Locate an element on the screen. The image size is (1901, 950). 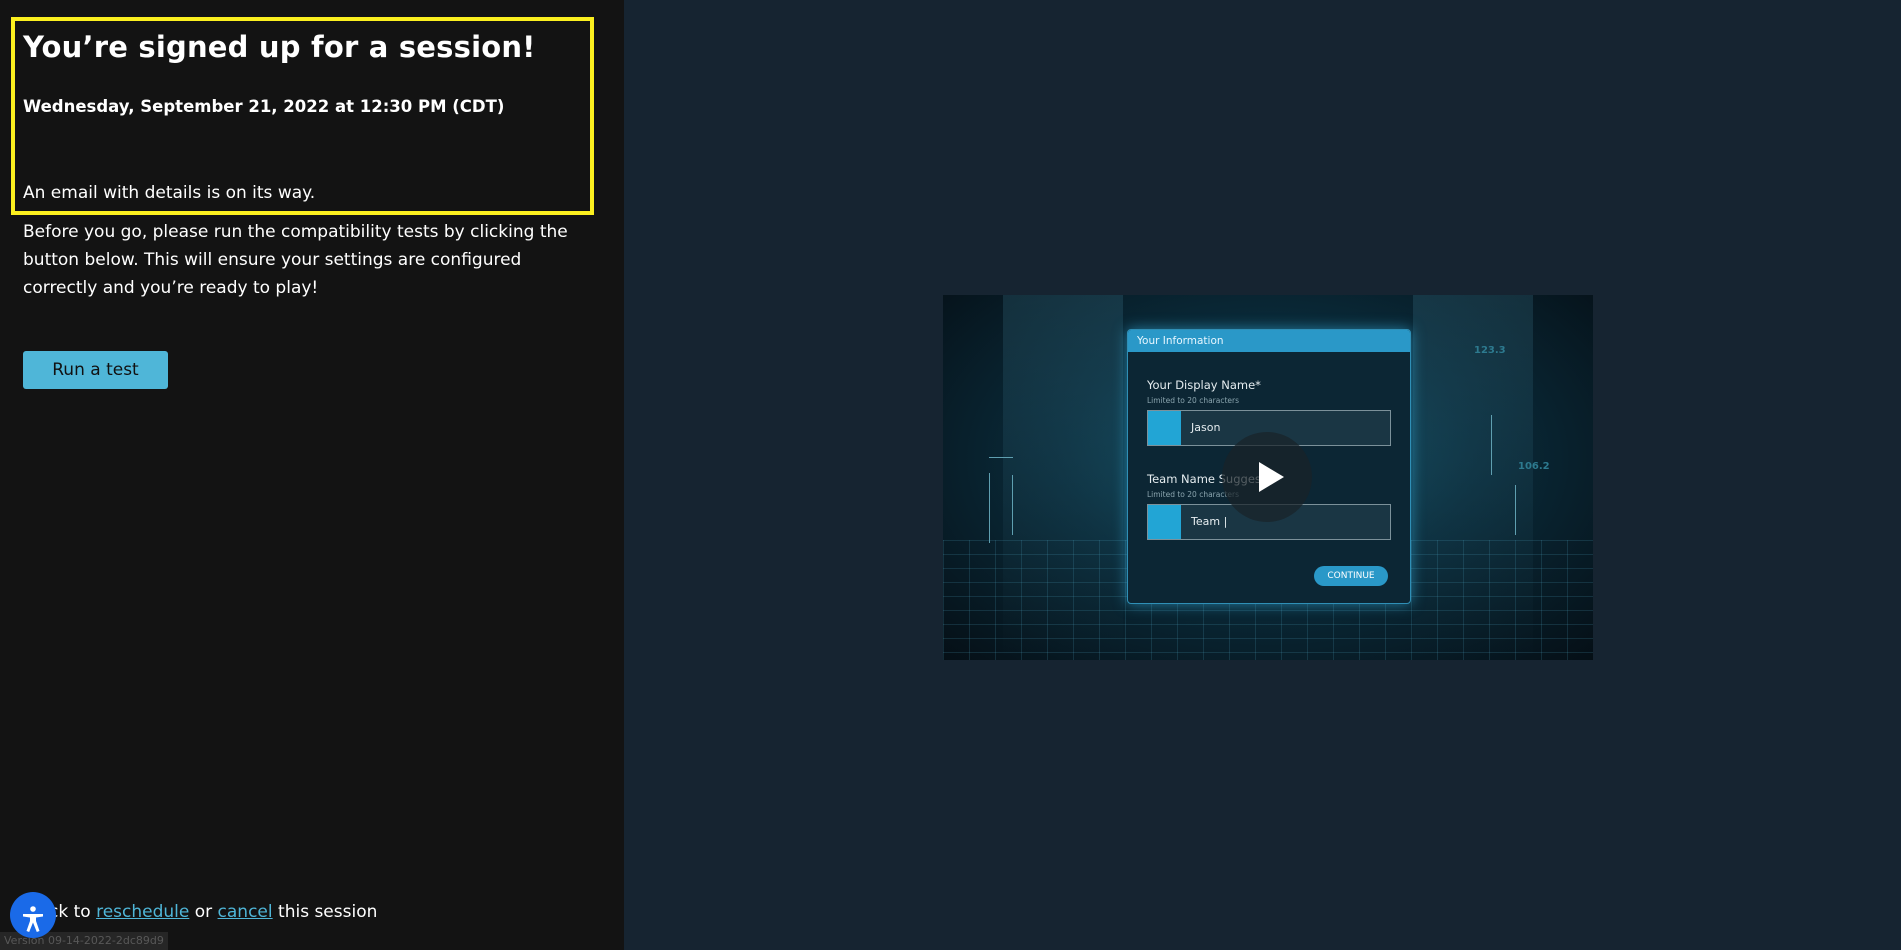
play-icon is located at coordinates (1271, 477).